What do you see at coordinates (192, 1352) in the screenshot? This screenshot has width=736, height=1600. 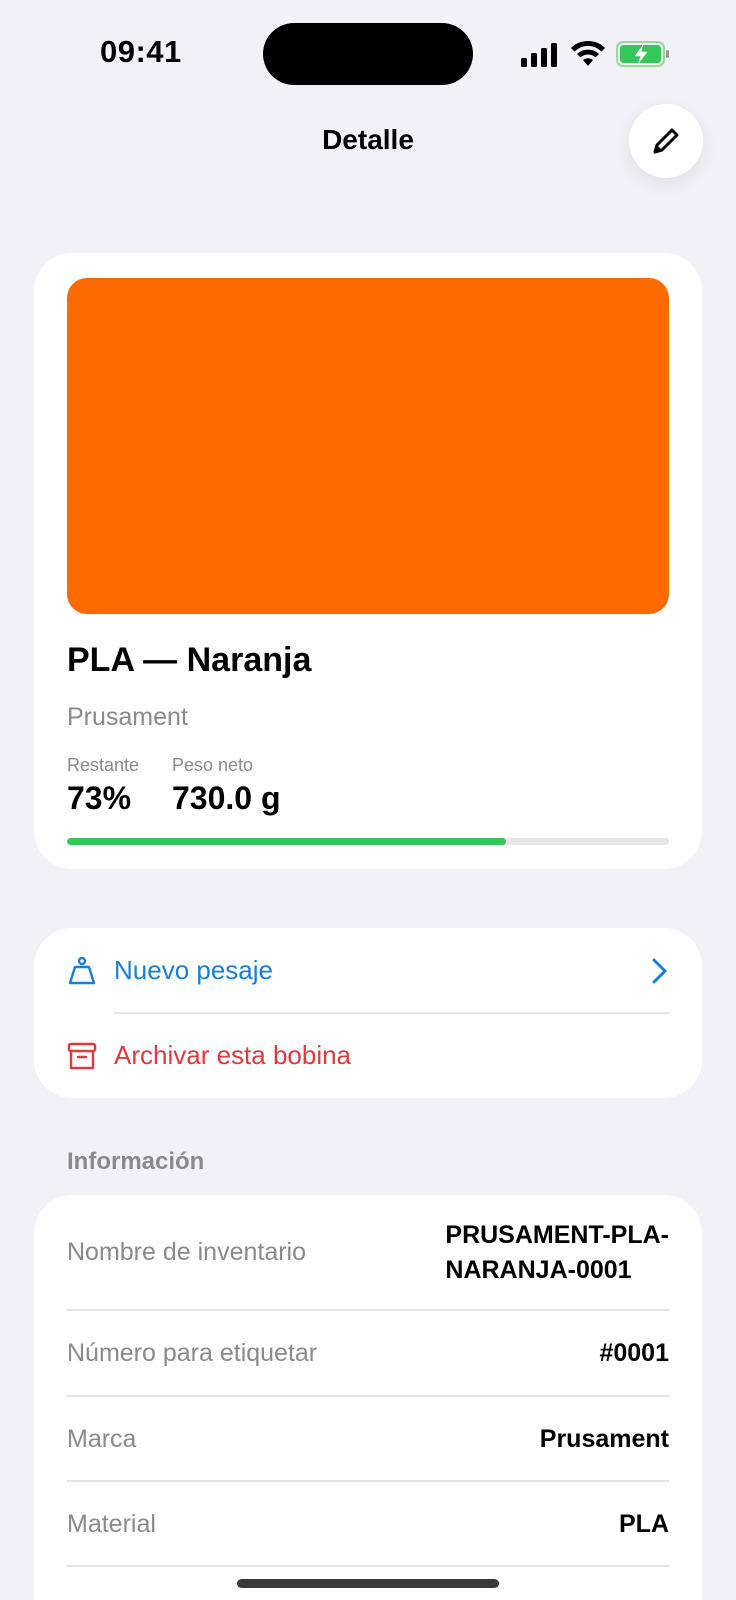 I see `info-key: Número para etiquetar` at bounding box center [192, 1352].